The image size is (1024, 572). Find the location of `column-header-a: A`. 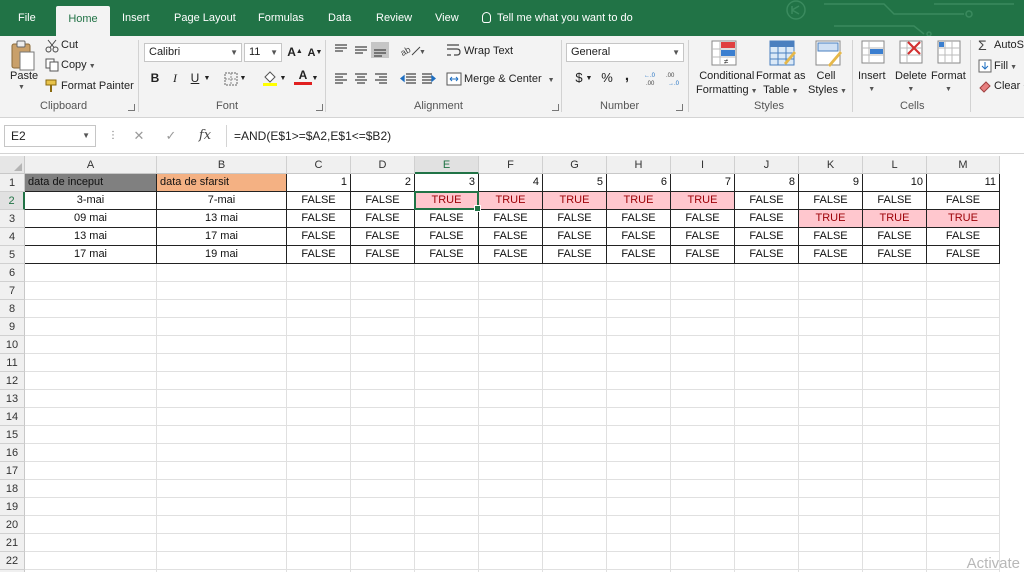

column-header-a: A is located at coordinates (91, 165).